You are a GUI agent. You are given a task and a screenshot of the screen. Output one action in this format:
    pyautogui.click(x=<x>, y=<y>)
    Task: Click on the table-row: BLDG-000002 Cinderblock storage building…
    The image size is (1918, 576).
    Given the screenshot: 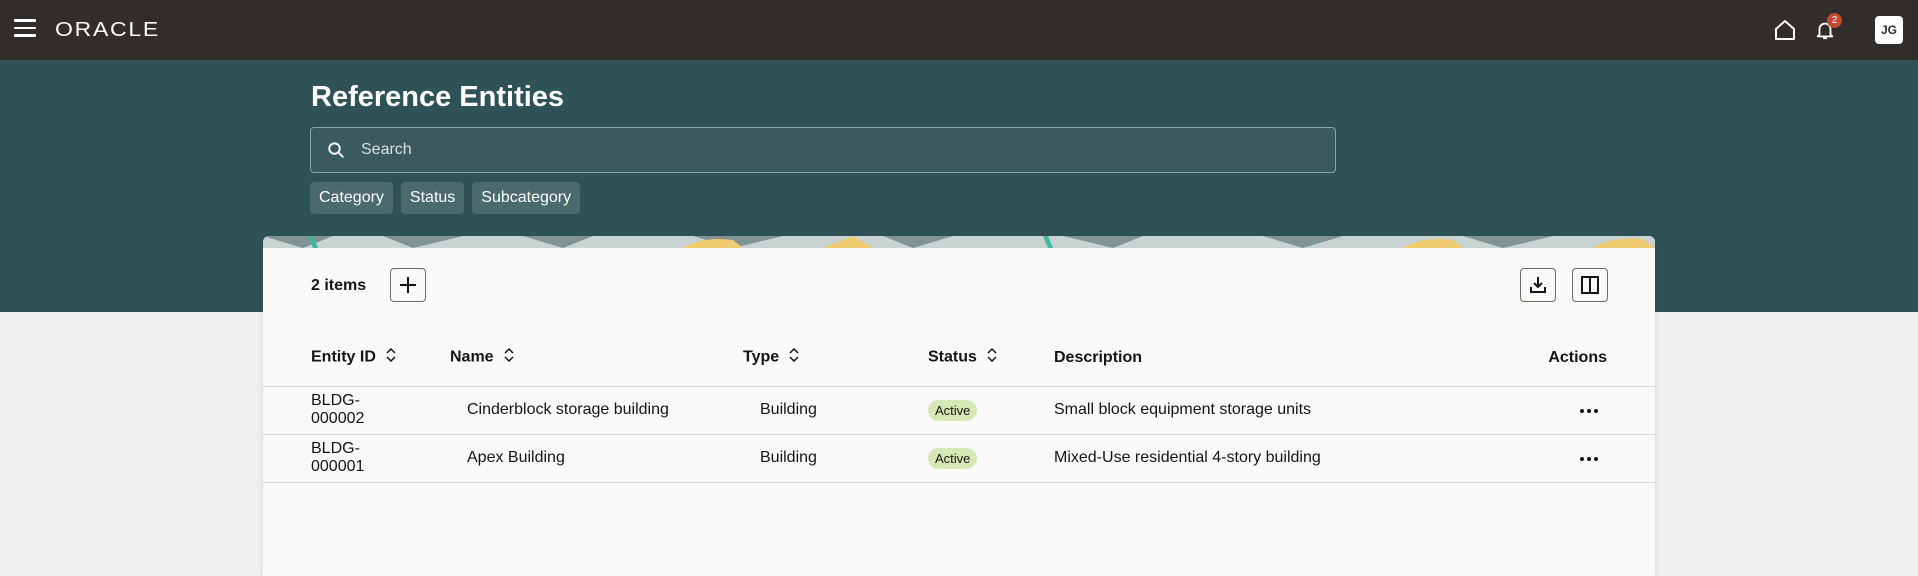 What is the action you would take?
    pyautogui.click(x=959, y=410)
    